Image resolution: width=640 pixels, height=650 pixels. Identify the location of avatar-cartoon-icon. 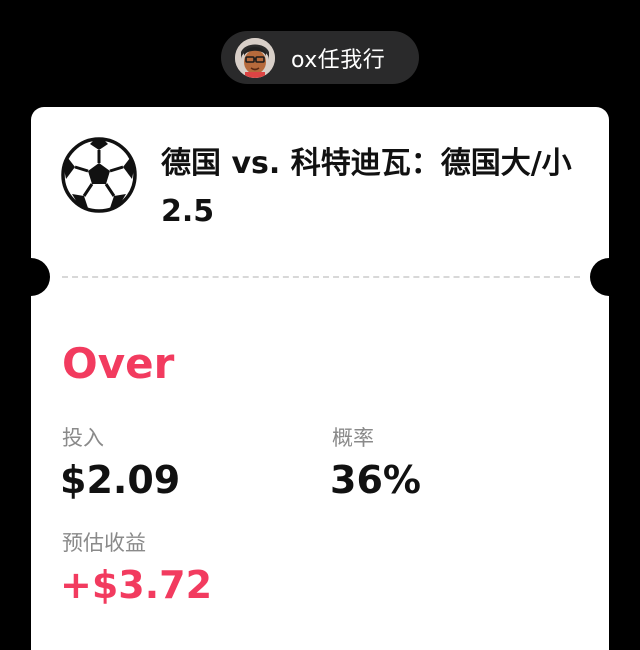
(255, 57).